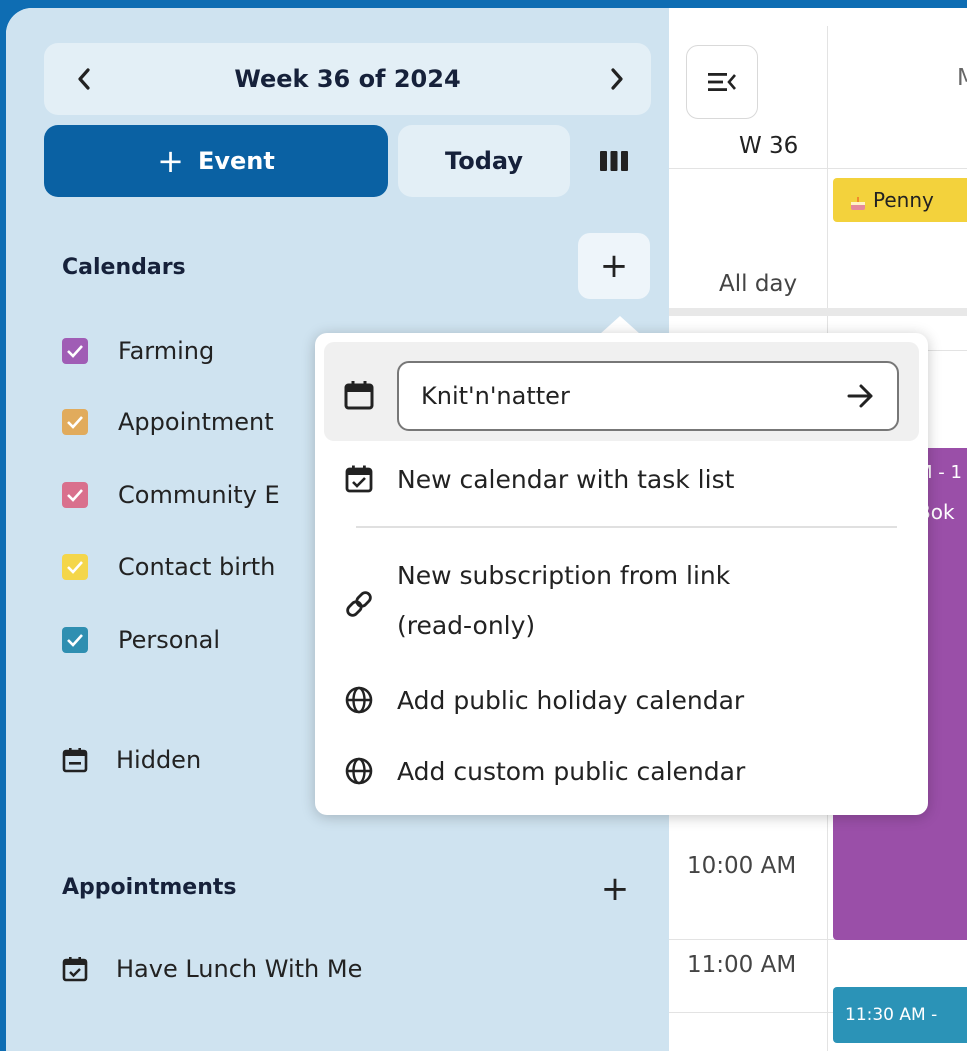 The width and height of the screenshot is (967, 1051). Describe the element at coordinates (858, 201) in the screenshot. I see `cake-icon` at that location.